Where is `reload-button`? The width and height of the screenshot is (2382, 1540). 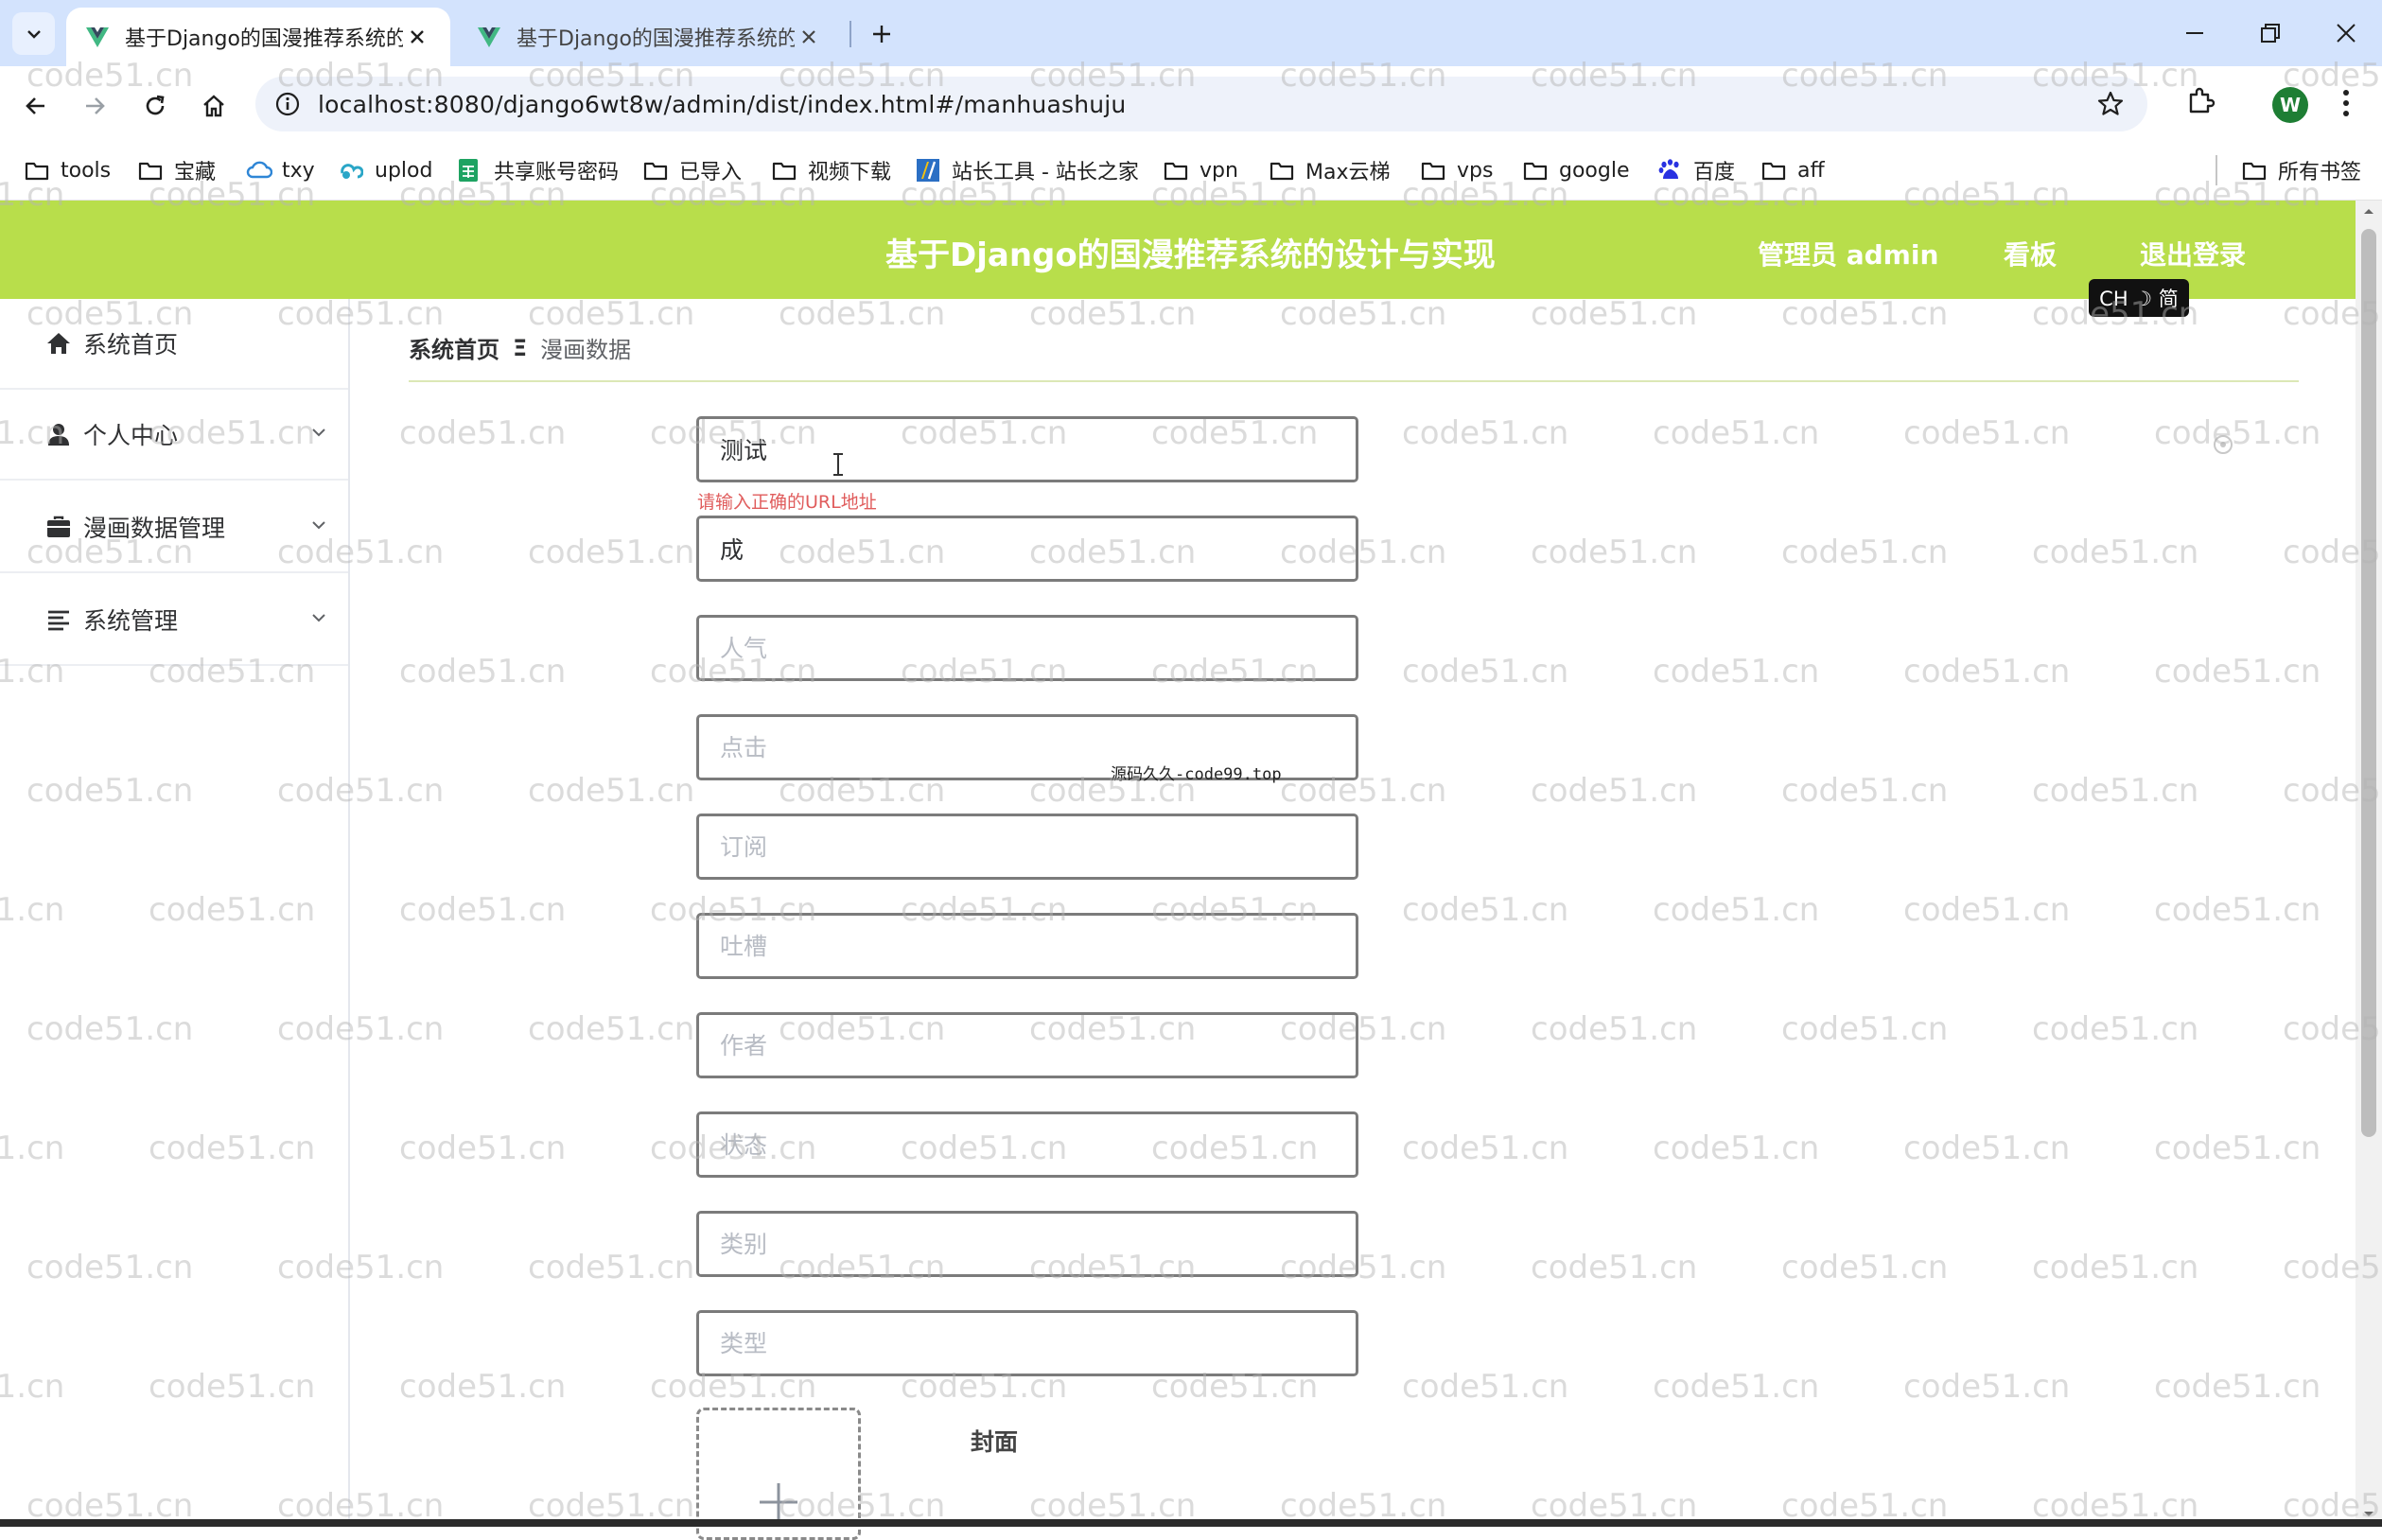 reload-button is located at coordinates (155, 106).